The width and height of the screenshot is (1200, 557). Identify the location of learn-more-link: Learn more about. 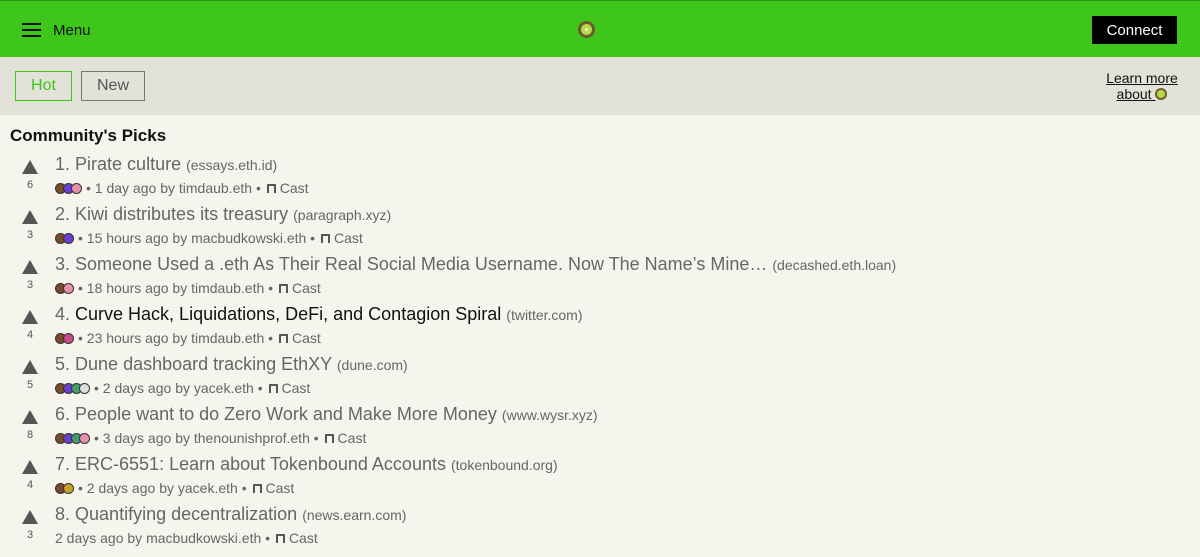
(1142, 86).